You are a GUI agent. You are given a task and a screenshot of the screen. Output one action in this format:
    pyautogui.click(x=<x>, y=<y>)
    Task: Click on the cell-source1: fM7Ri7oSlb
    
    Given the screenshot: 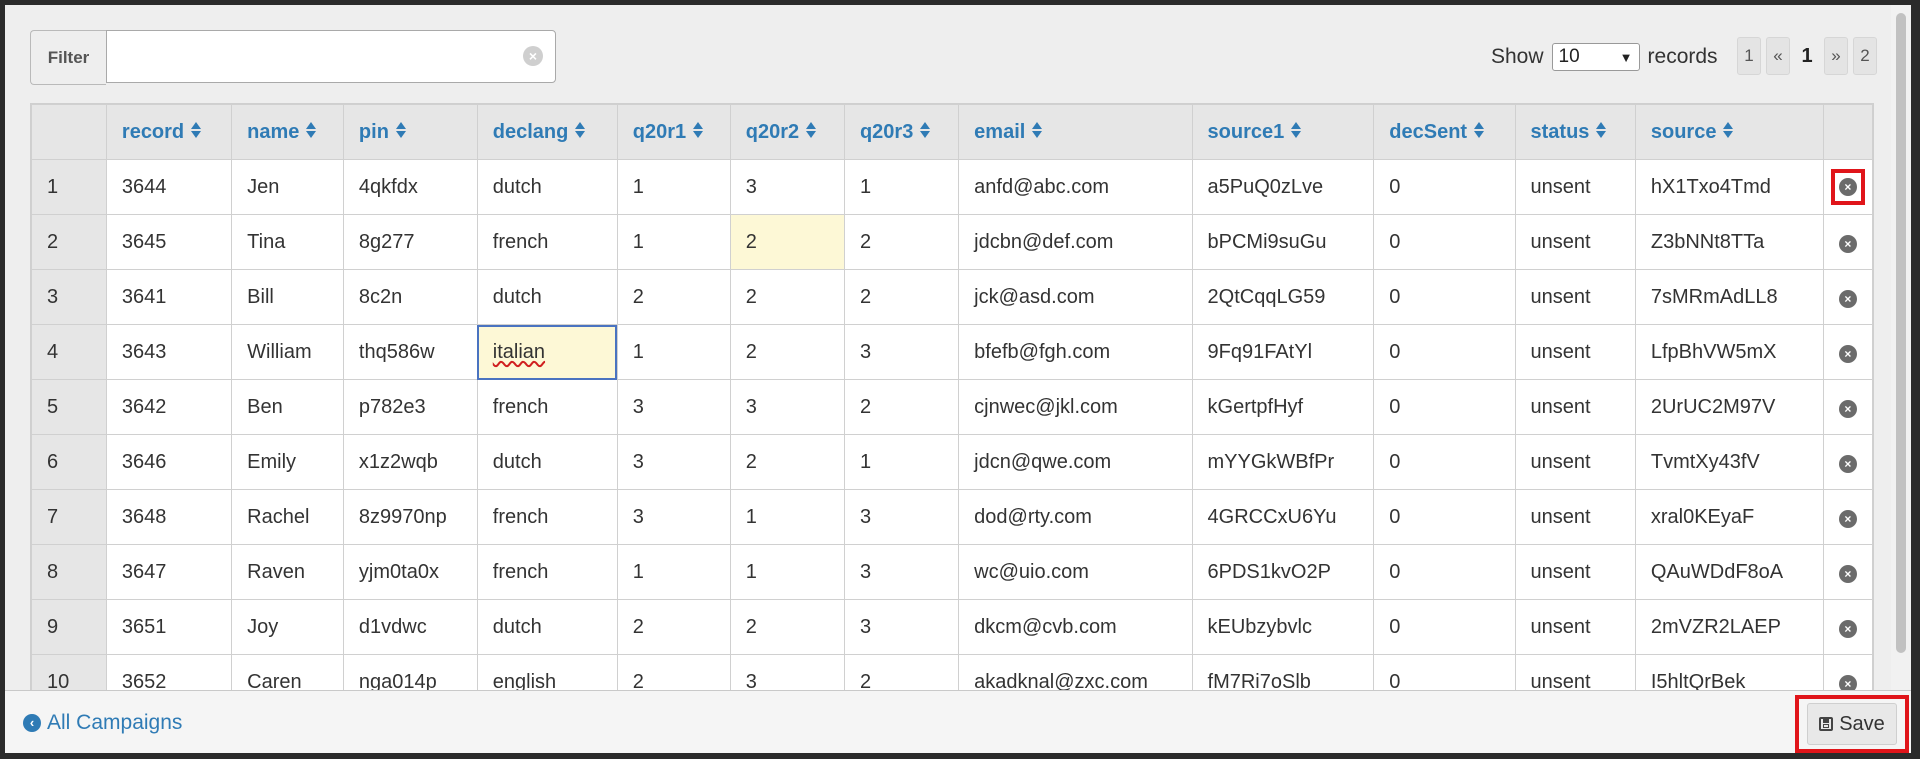 What is the action you would take?
    pyautogui.click(x=1283, y=672)
    